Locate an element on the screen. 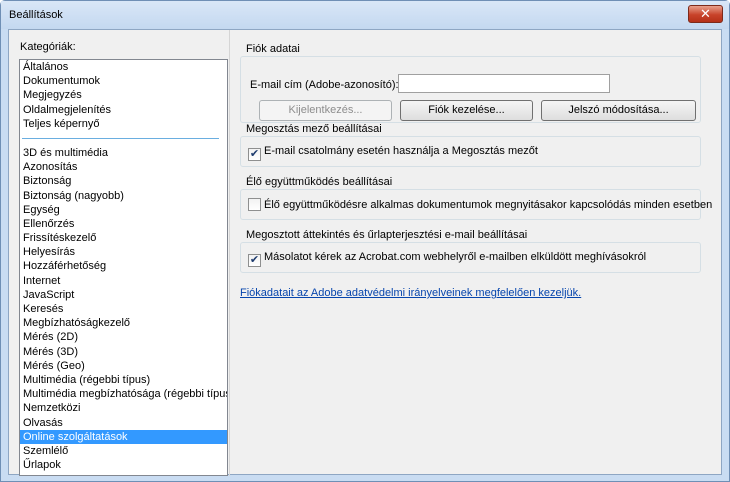 The image size is (730, 482). live-collab-checkbox is located at coordinates (254, 204).